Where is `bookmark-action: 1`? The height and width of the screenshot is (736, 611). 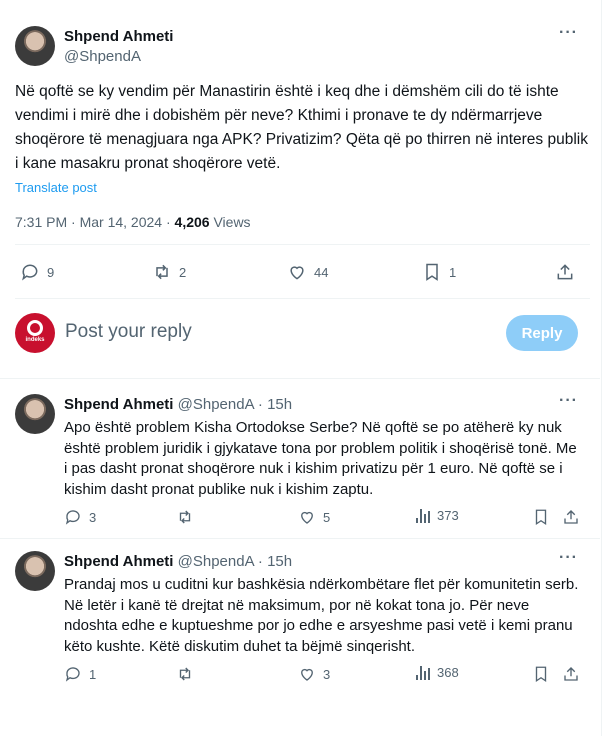 bookmark-action: 1 is located at coordinates (439, 272).